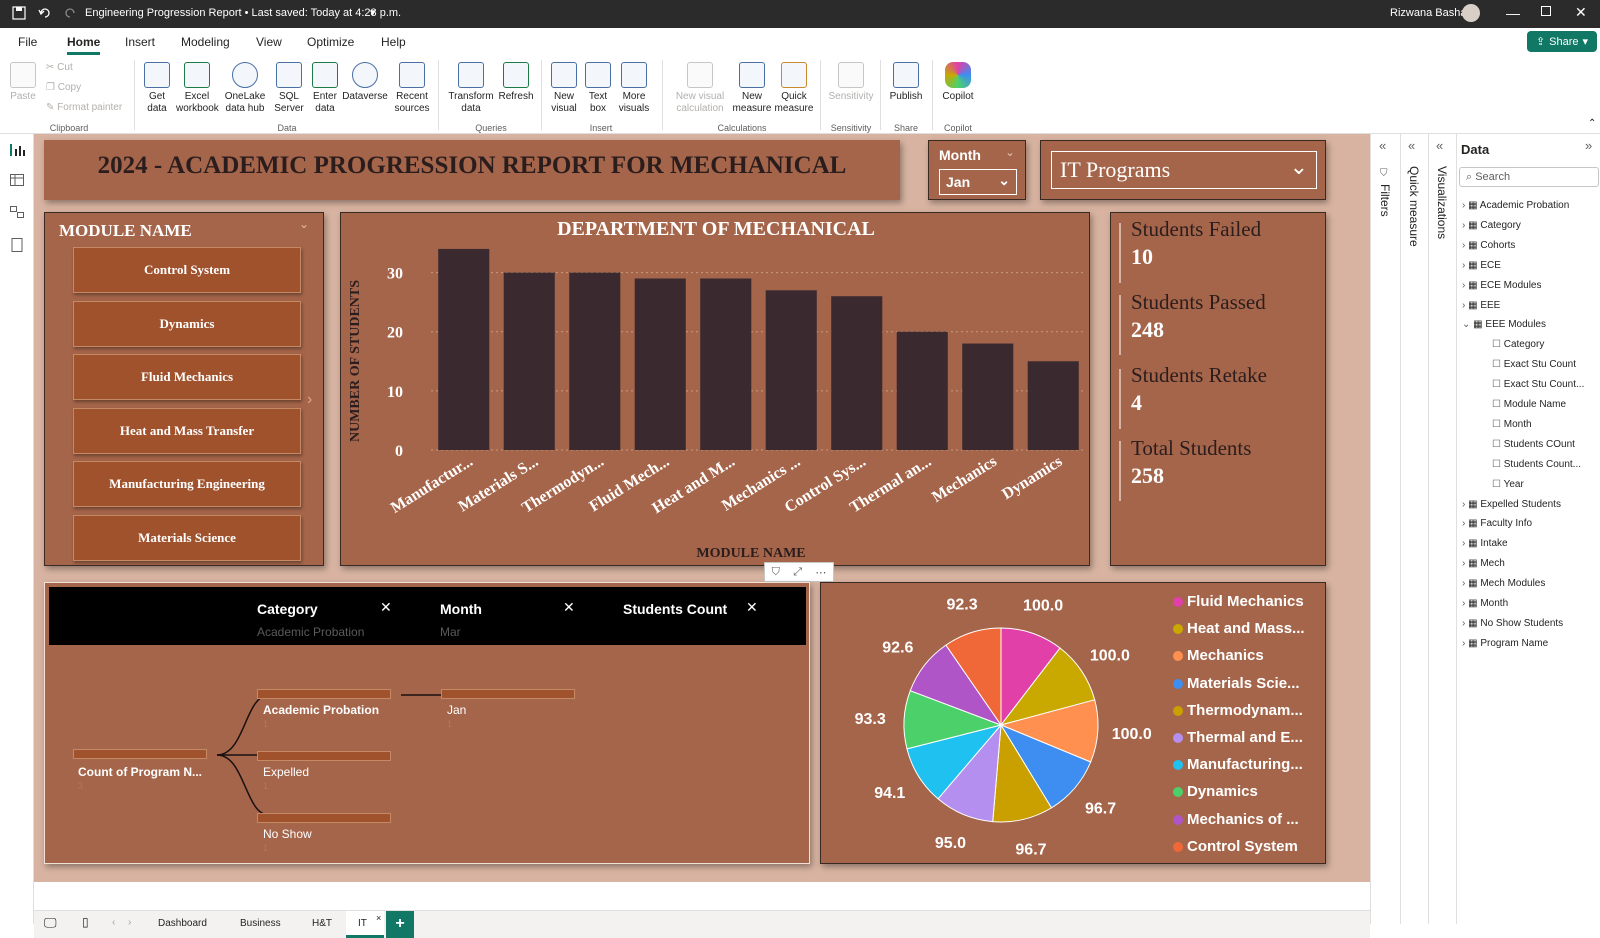 This screenshot has height=938, width=1600. I want to click on excel-workbook-button: Excel workbook, so click(197, 88).